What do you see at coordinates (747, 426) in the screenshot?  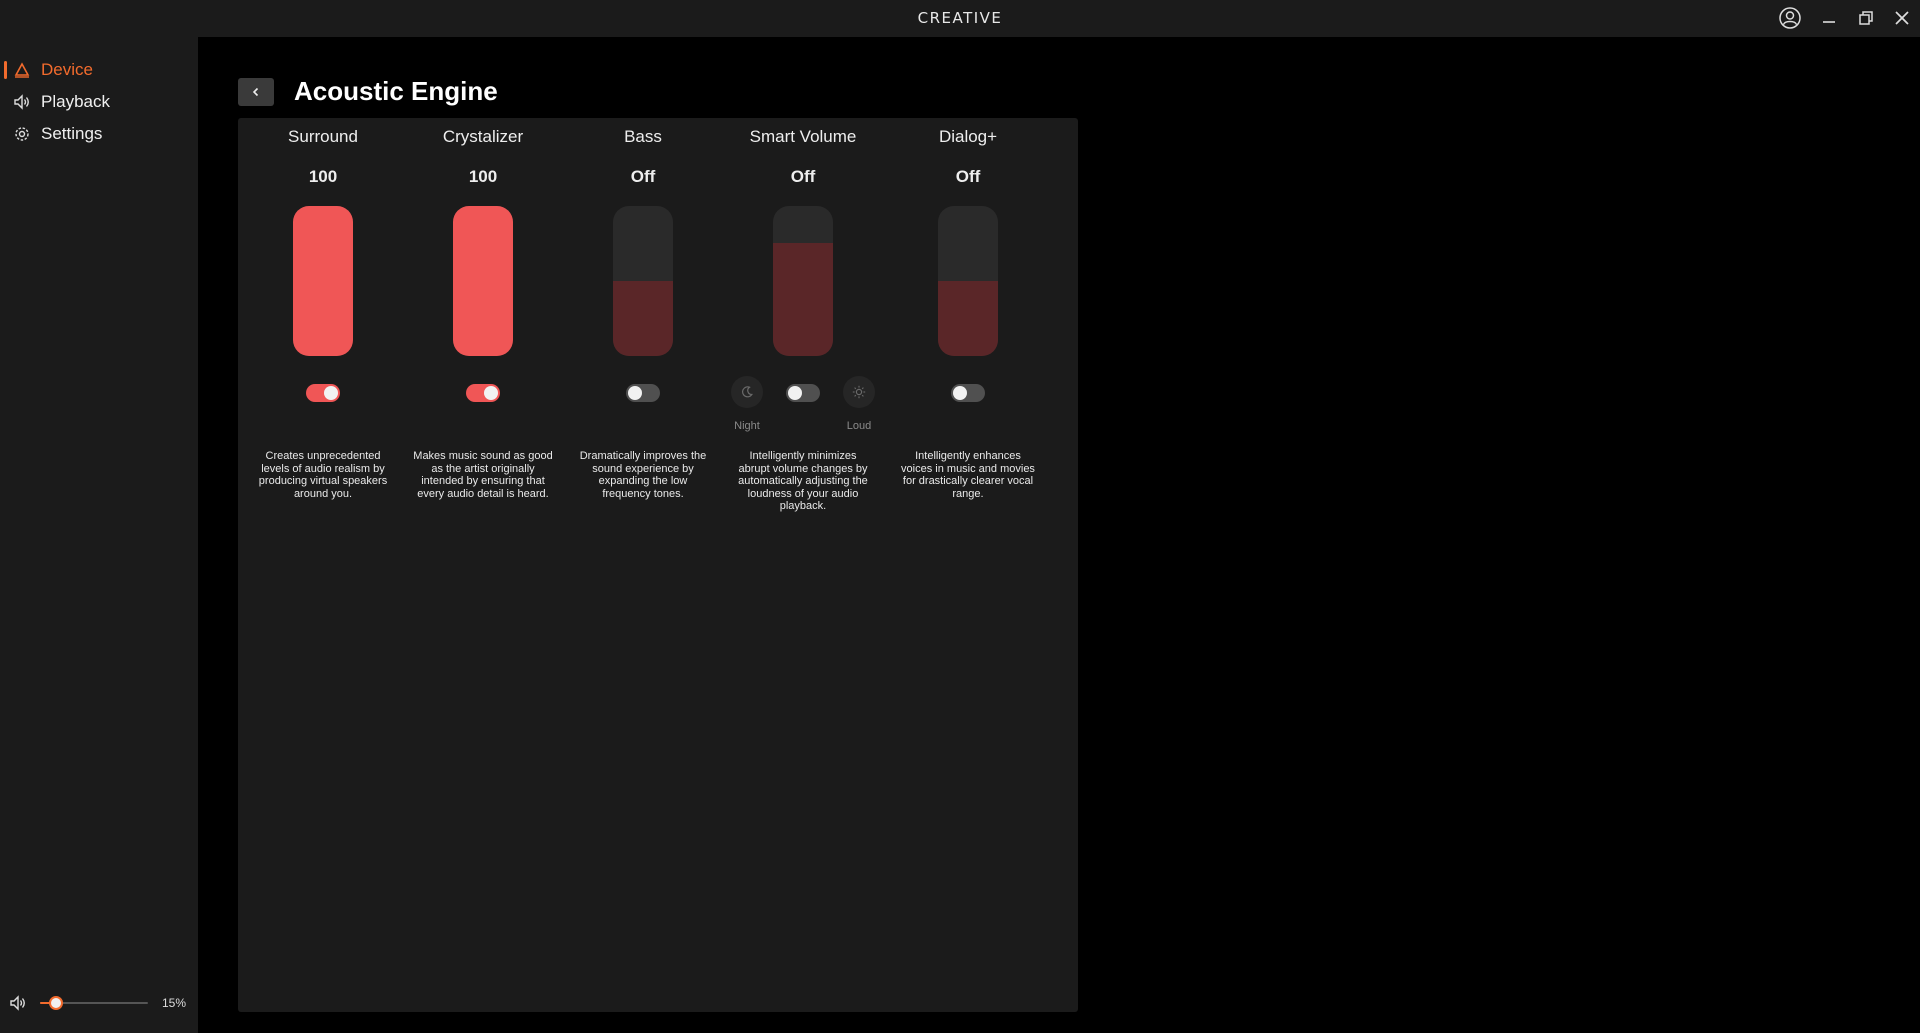 I see `night-label: Night` at bounding box center [747, 426].